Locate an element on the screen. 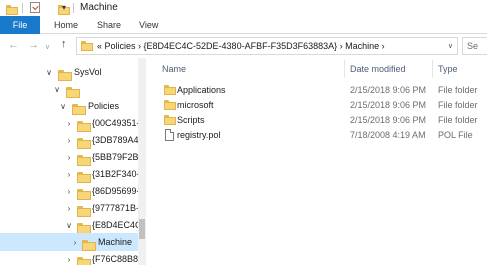  tree-item-policies: ∨ Policies is located at coordinates (69, 106).